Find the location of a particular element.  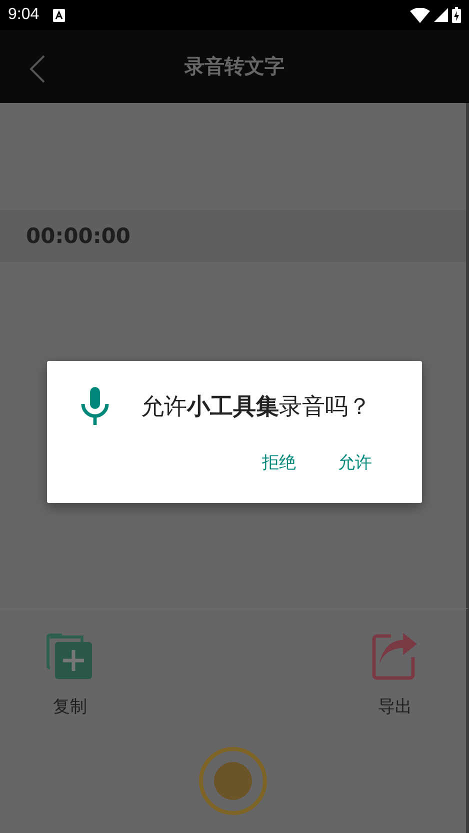

dialog-message: 允许小工具集录音吗？ is located at coordinates (256, 407).